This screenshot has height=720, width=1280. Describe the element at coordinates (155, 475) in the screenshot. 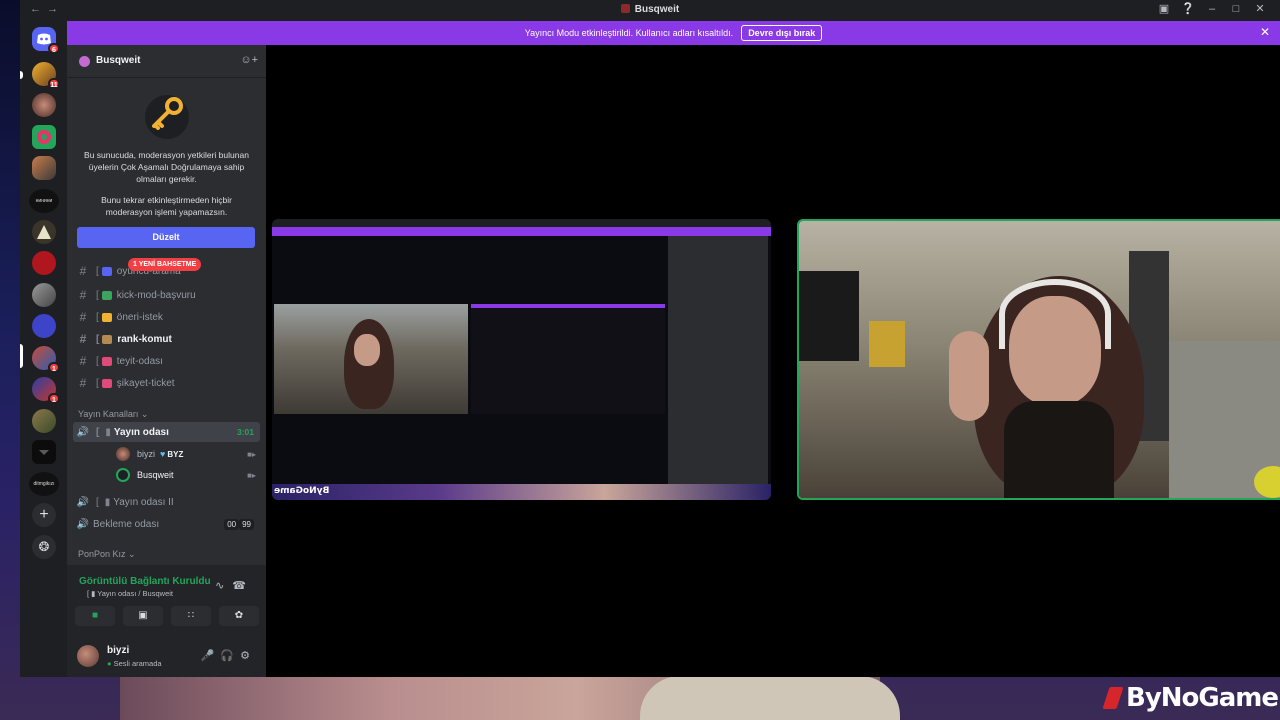

I see `member-name: Busqweit` at that location.